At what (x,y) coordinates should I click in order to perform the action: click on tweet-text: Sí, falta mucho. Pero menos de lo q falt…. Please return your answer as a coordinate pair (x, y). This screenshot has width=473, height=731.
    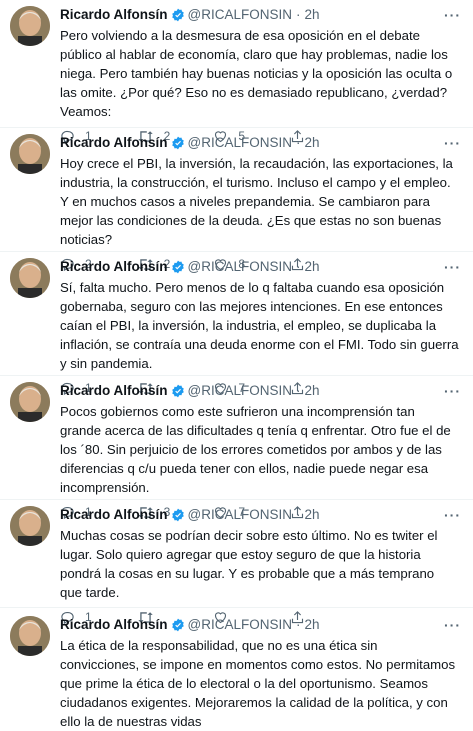
    Looking at the image, I should click on (259, 325).